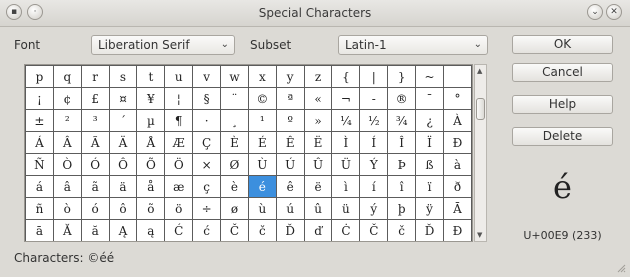 The image size is (630, 277). What do you see at coordinates (402, 186) in the screenshot?
I see `character-cell: î` at bounding box center [402, 186].